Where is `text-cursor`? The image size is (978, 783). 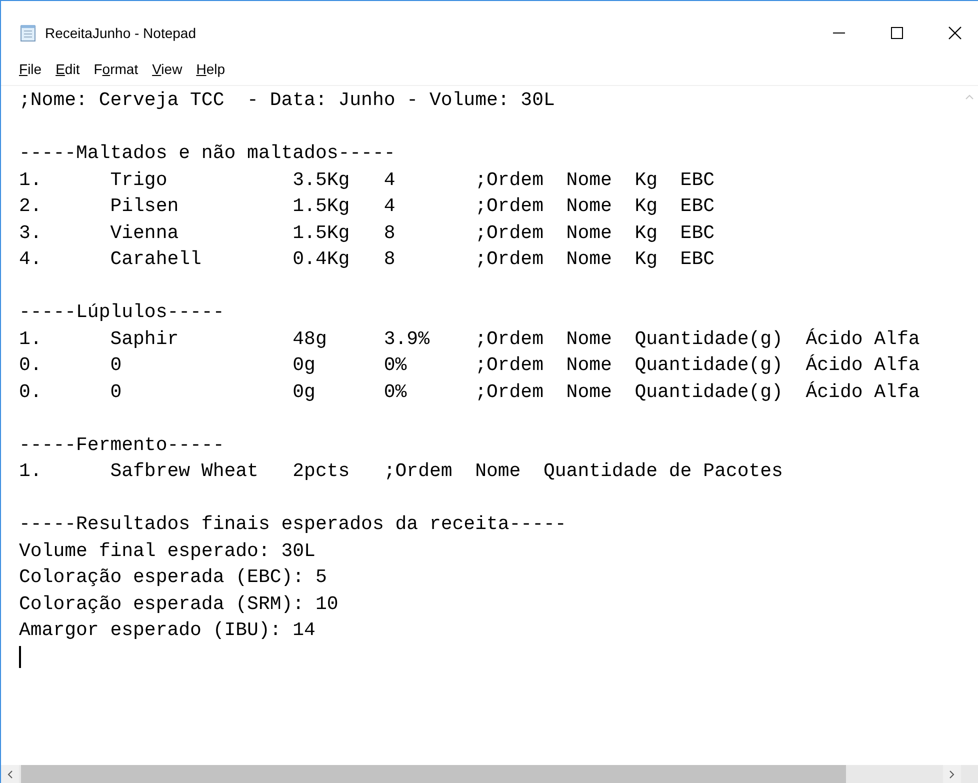 text-cursor is located at coordinates (19, 657).